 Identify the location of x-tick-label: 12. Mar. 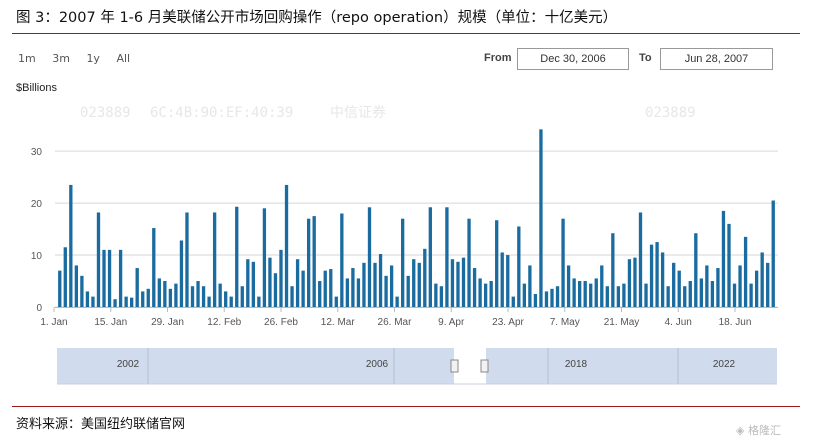
(338, 322).